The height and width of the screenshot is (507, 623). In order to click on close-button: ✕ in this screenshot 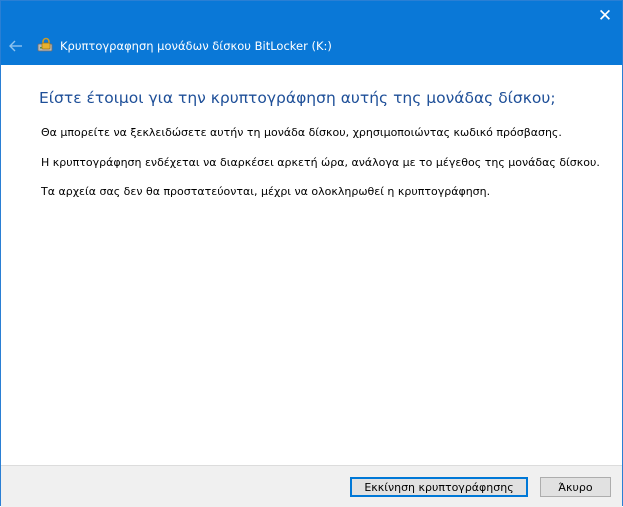, I will do `click(605, 16)`.